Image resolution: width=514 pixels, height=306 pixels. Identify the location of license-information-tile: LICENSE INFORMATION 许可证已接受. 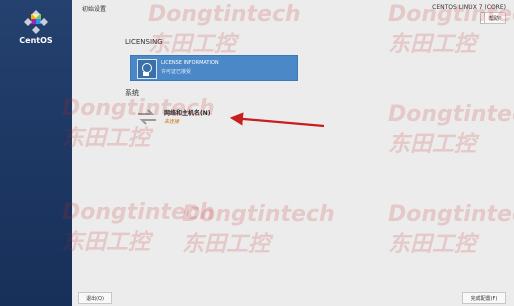
(214, 68).